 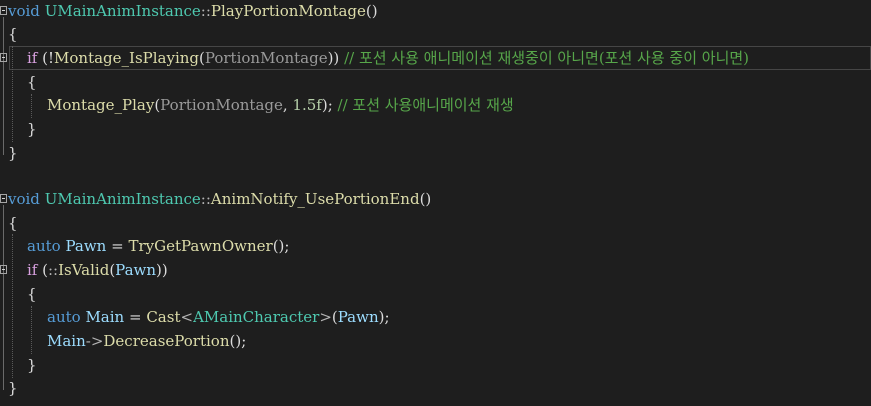 What do you see at coordinates (423, 105) in the screenshot?
I see `comment: // 포션 사용애니메이션 재생` at bounding box center [423, 105].